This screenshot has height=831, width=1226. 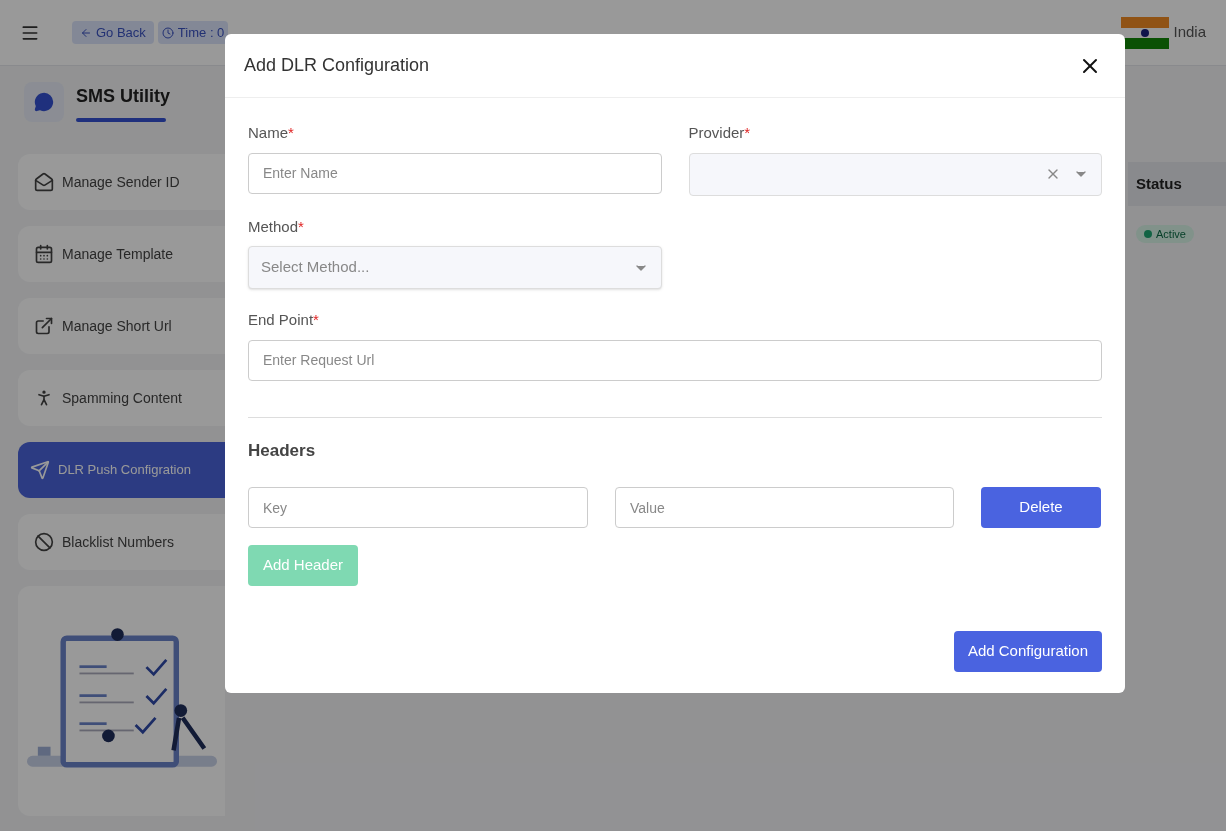 What do you see at coordinates (1177, 184) in the screenshot?
I see `table-header: Status` at bounding box center [1177, 184].